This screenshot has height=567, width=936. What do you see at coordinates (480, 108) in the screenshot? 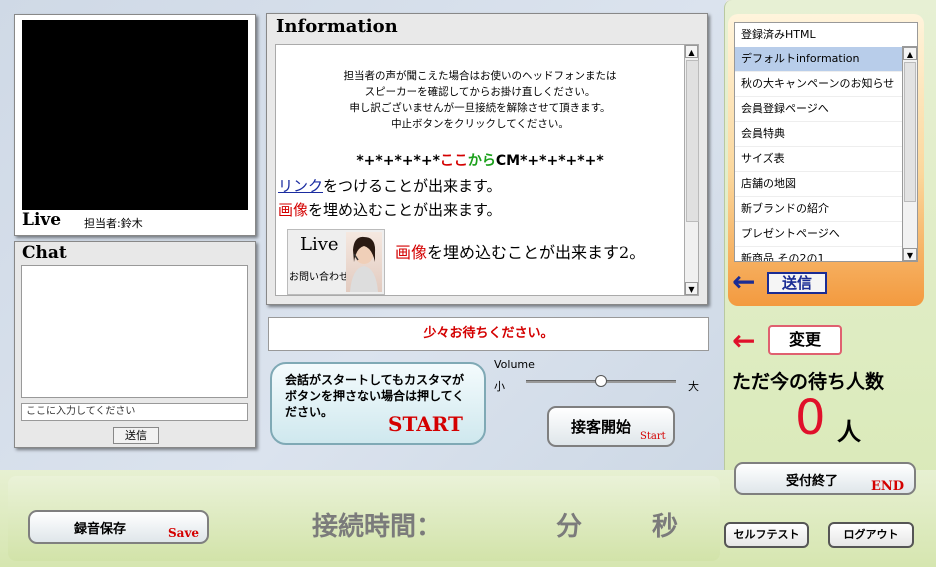
I see `notice-line: 申し訳ございませんが一旦接続を解除させて頂きます。` at bounding box center [480, 108].